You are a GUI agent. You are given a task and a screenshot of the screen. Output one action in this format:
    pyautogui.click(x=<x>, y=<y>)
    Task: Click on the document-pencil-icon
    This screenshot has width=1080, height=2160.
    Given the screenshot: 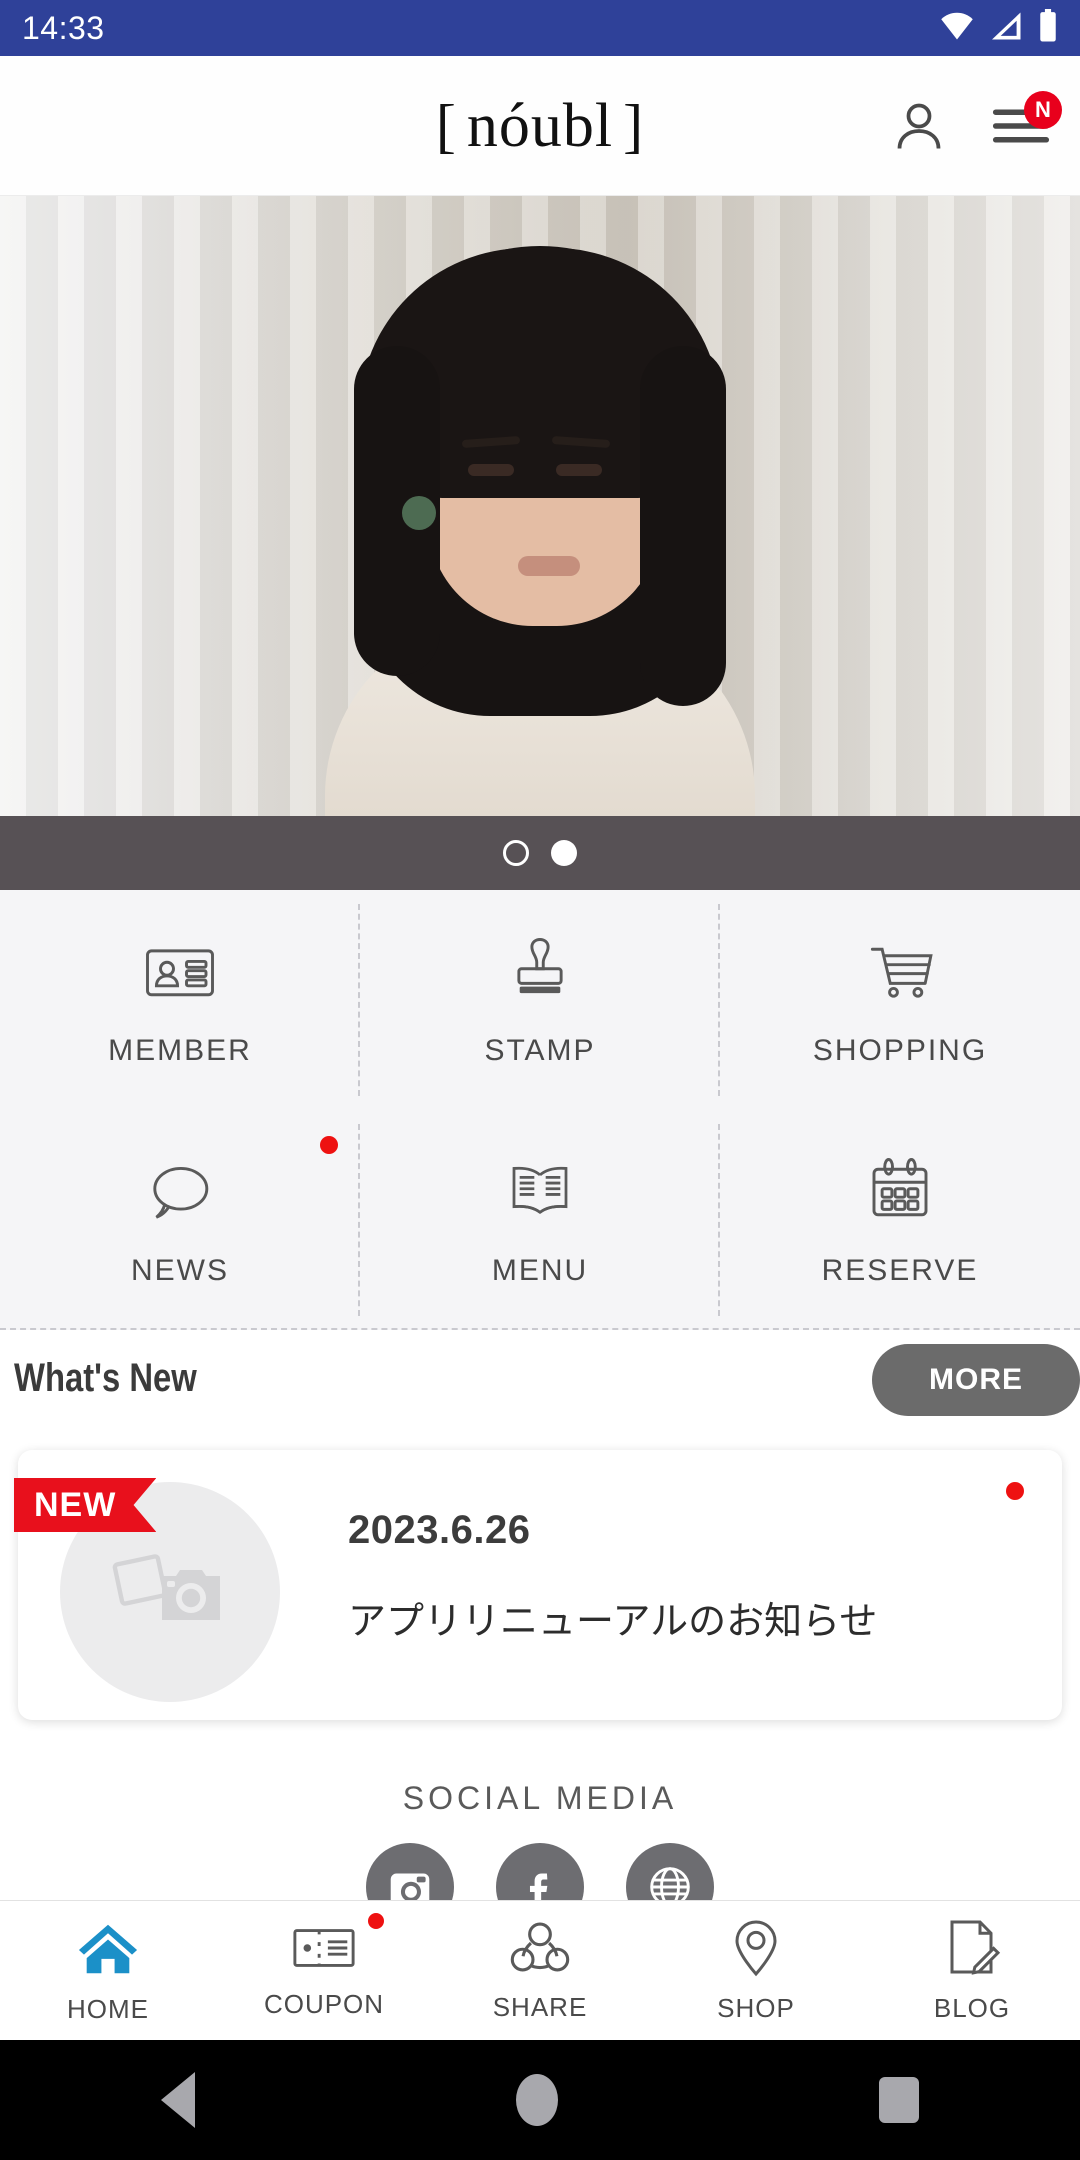 What is the action you would take?
    pyautogui.click(x=972, y=1950)
    